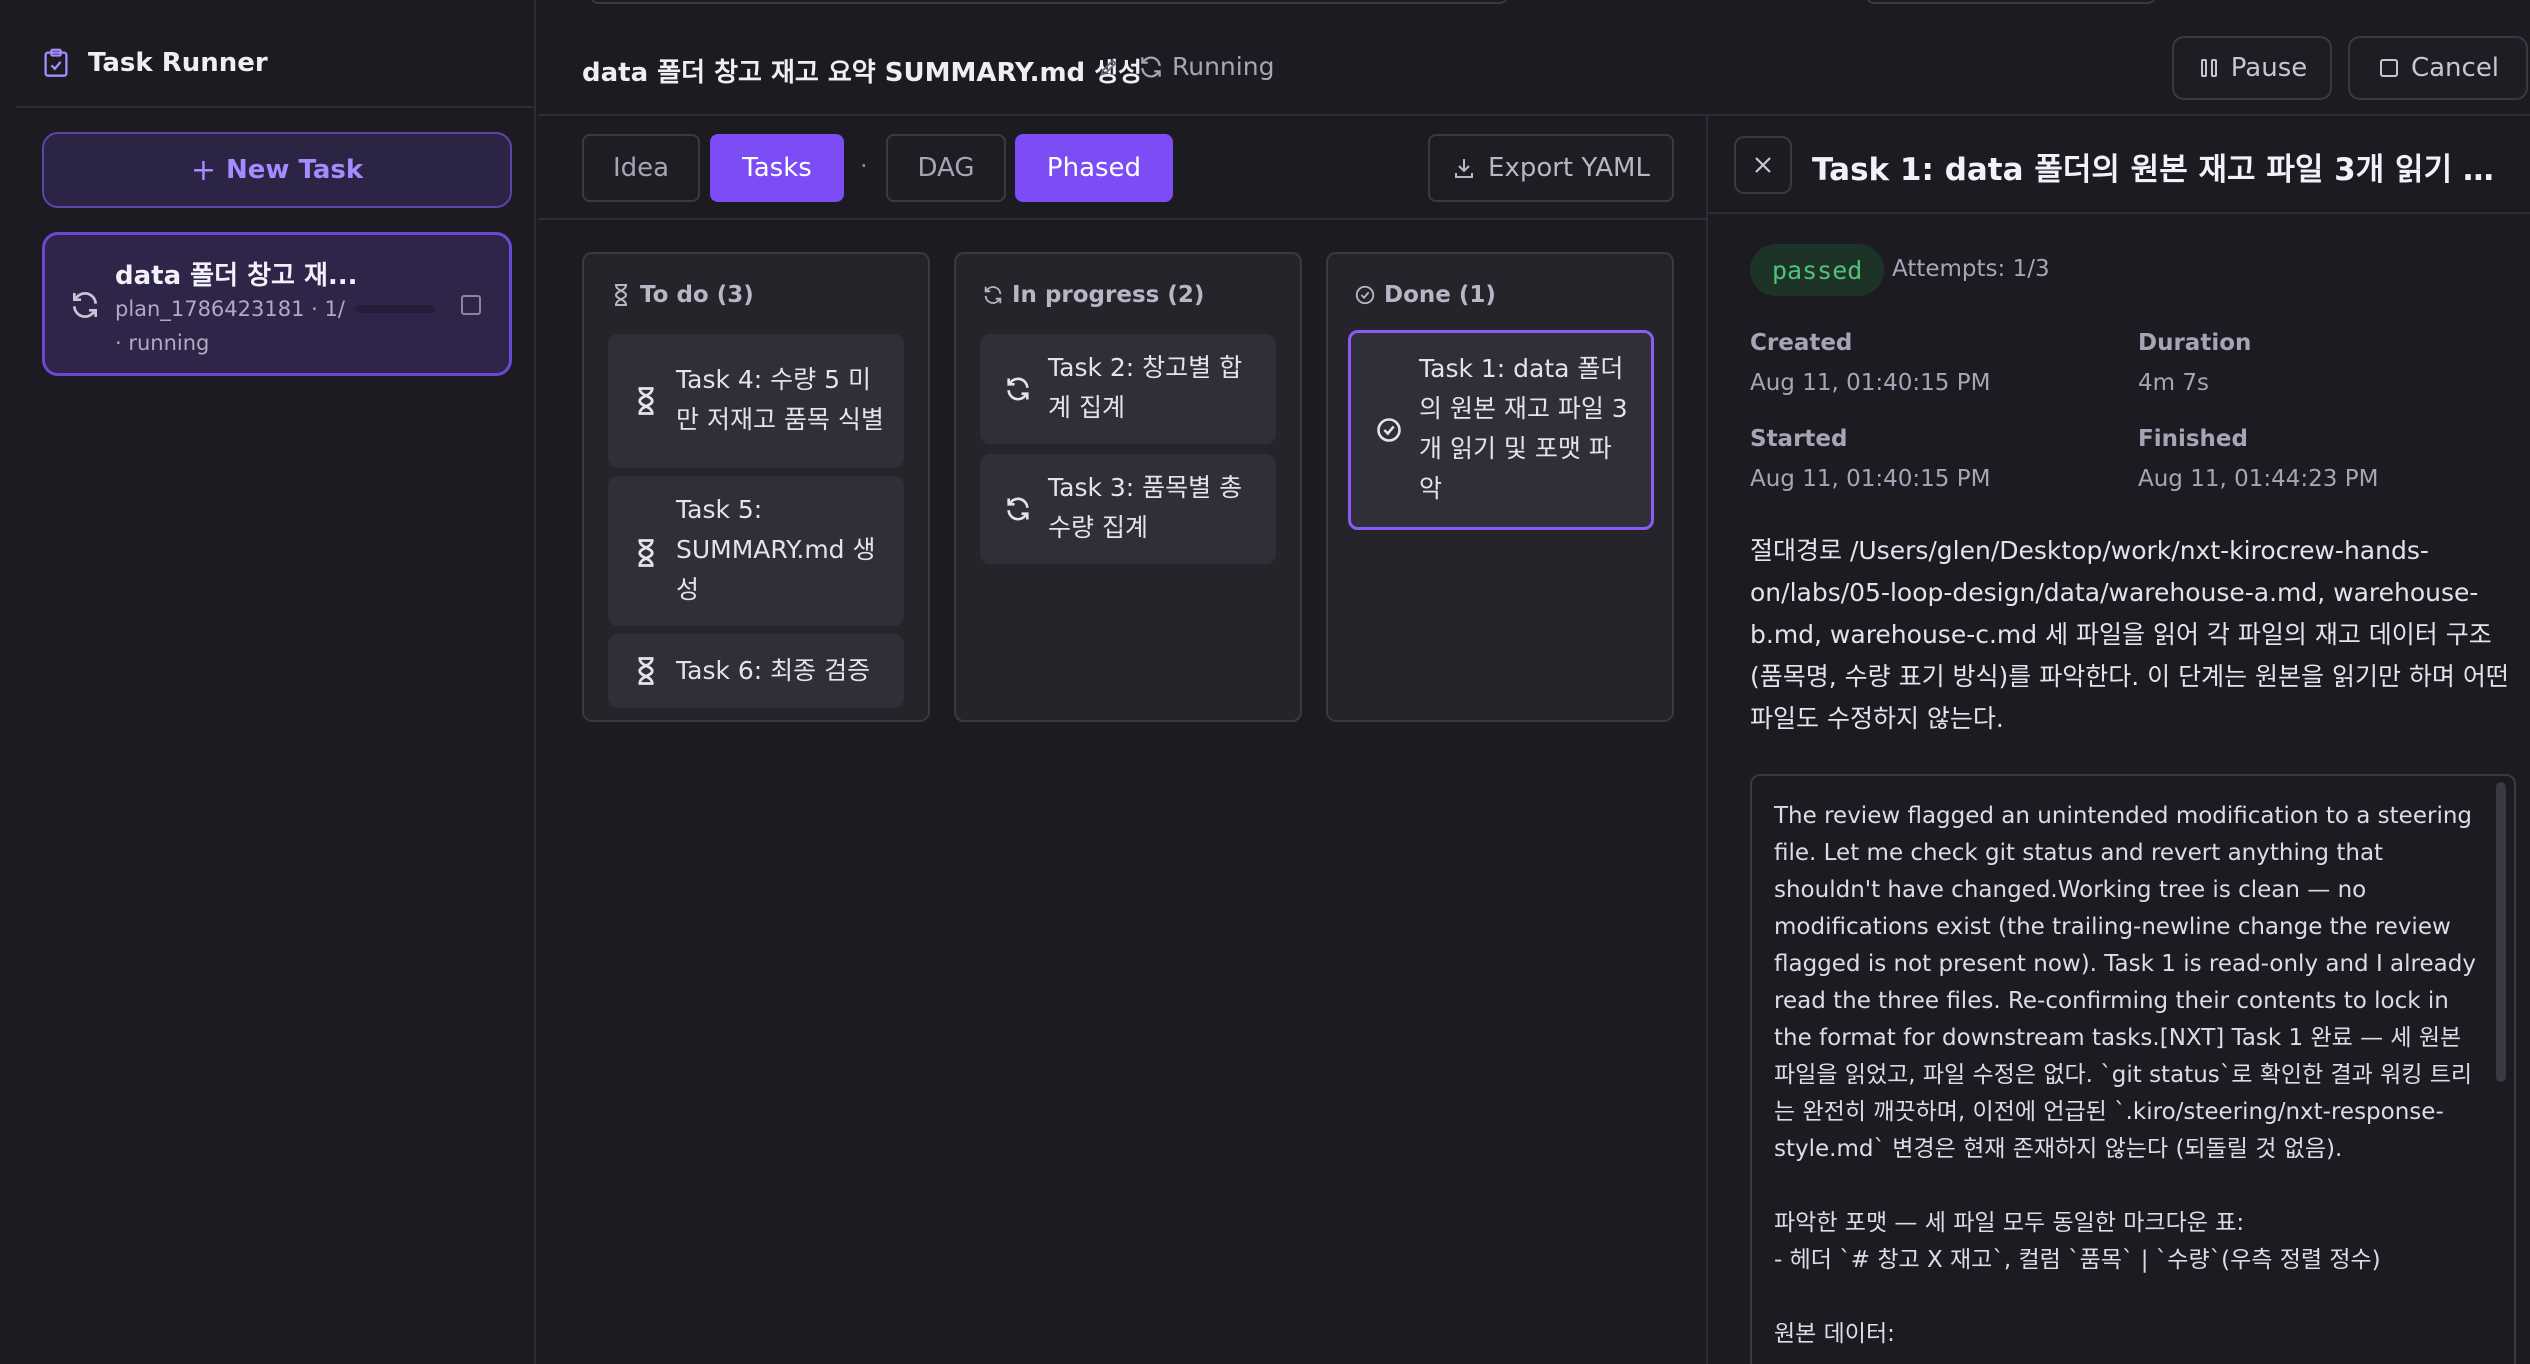 The height and width of the screenshot is (1364, 2530). I want to click on tab-dag: DAG, so click(946, 168).